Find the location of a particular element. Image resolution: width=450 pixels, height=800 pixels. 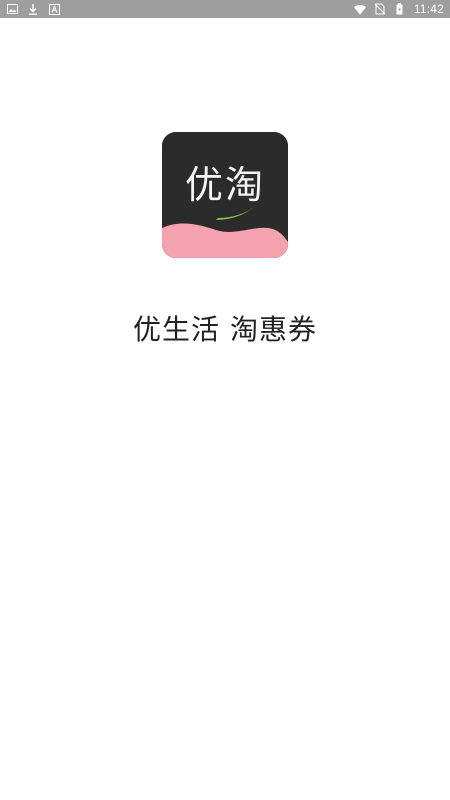

battery-icon is located at coordinates (400, 9).